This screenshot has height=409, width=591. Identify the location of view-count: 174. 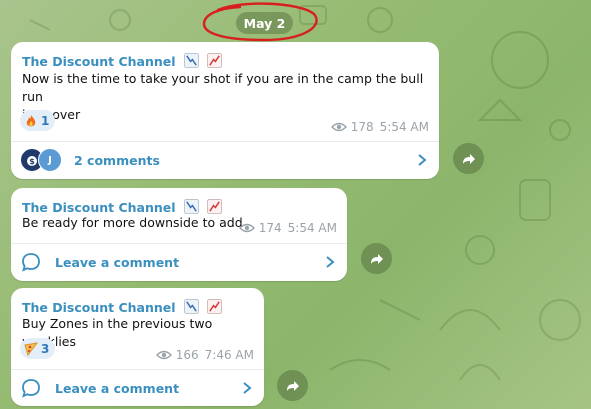
(270, 228).